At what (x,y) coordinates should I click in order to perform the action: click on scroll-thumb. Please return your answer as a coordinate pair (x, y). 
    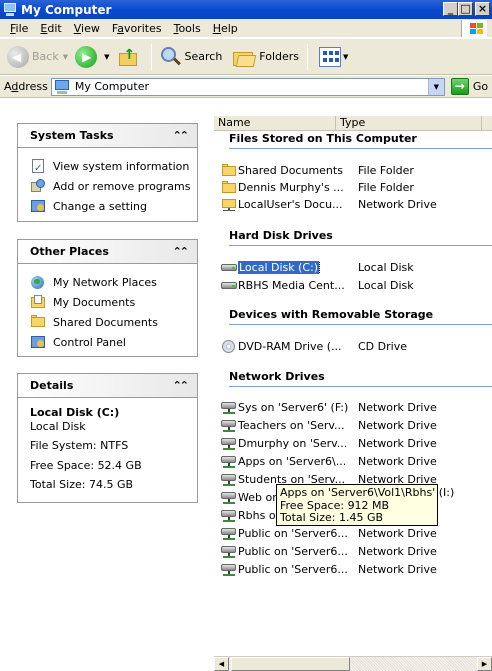
    Looking at the image, I should click on (290, 664).